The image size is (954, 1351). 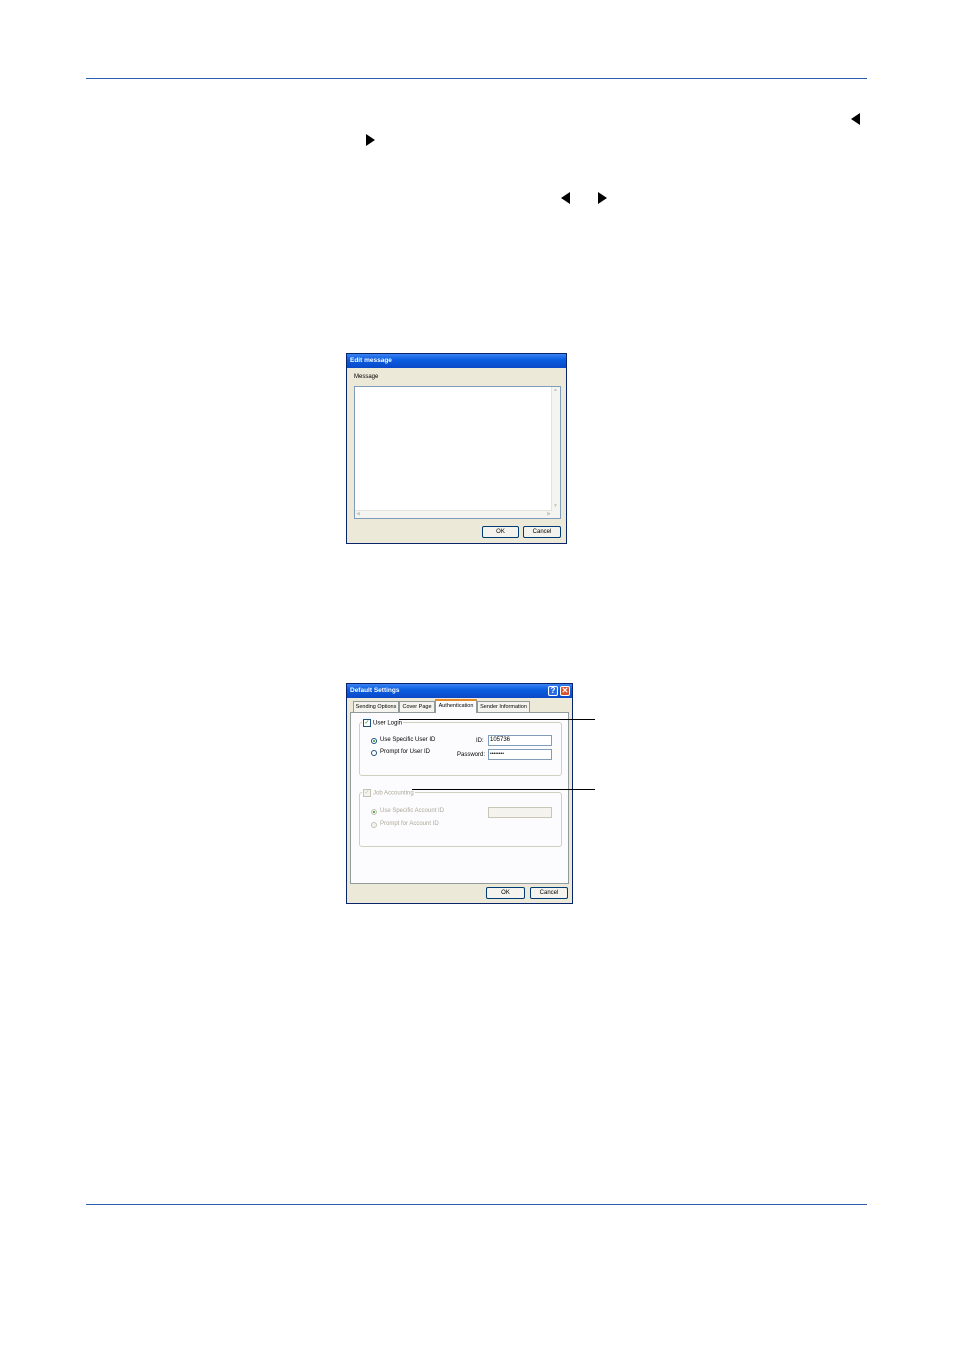 I want to click on tab-sending-options: Sending Options, so click(x=376, y=706).